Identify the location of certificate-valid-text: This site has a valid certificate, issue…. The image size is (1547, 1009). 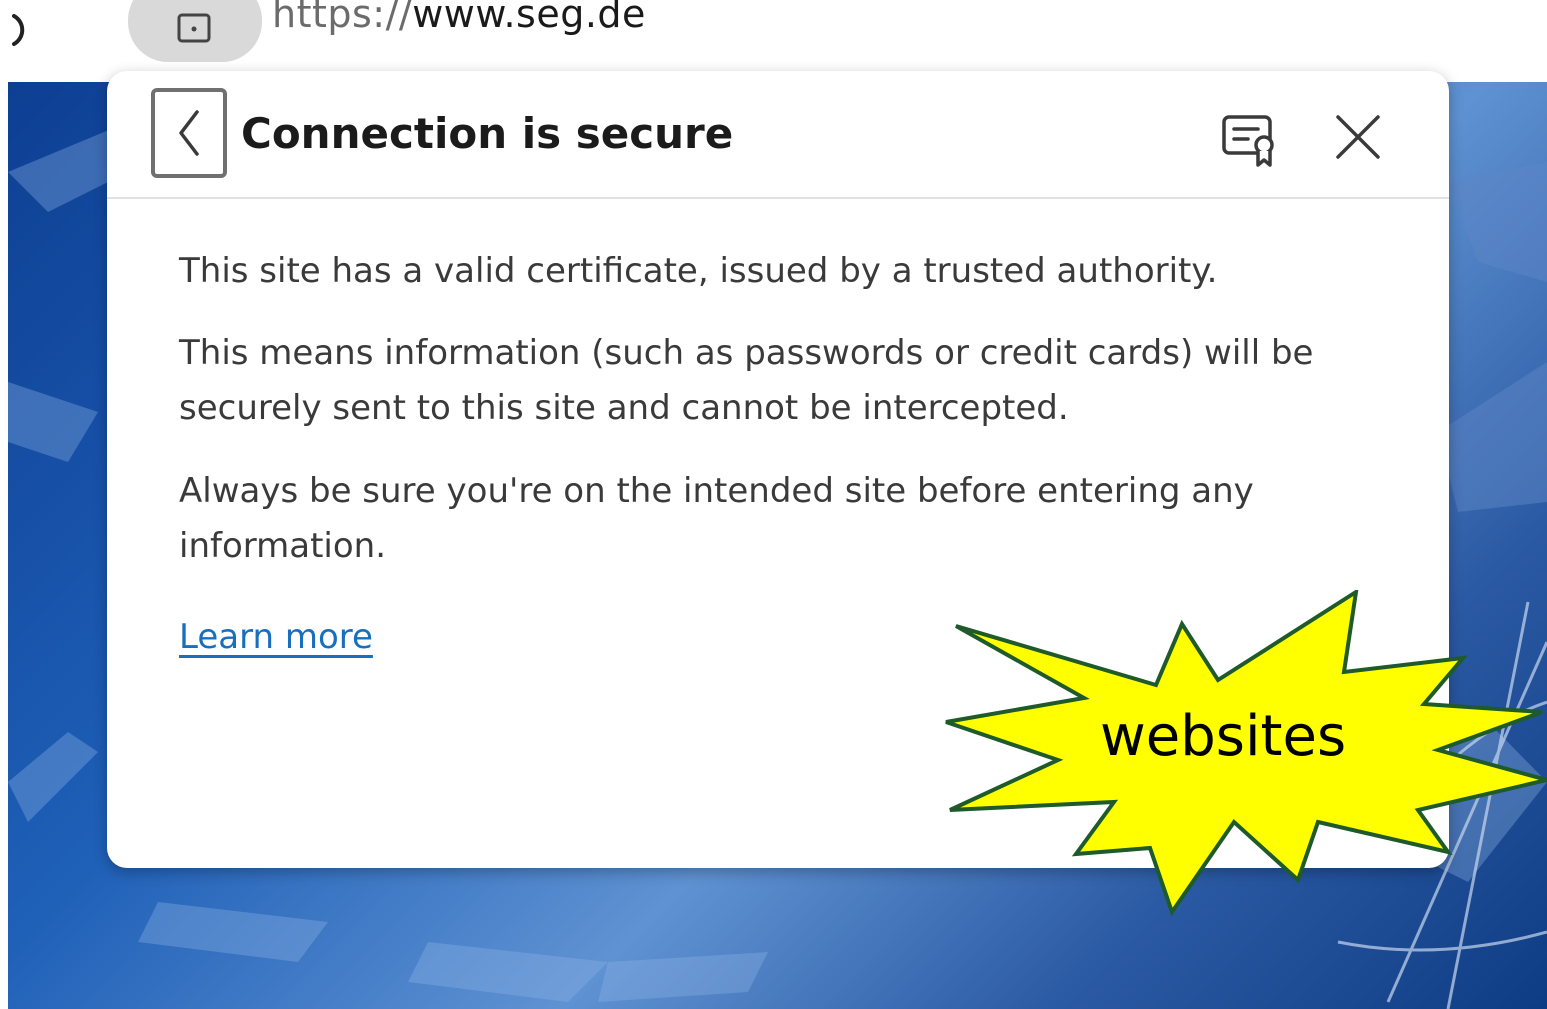
(698, 271).